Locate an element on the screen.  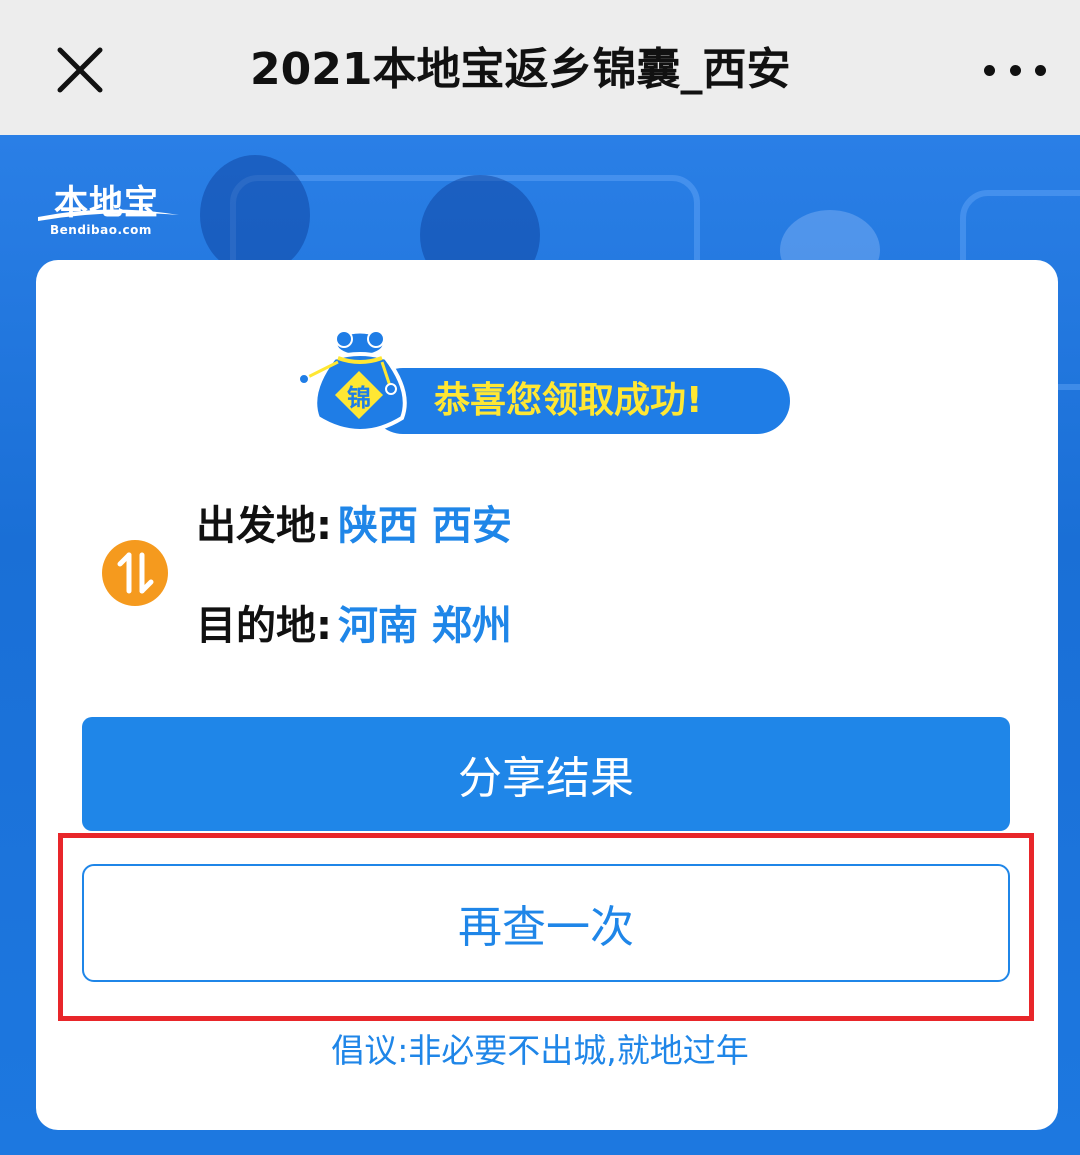
page-title: 2021本地宝返乡锦囊_西安 is located at coordinates (520, 69).